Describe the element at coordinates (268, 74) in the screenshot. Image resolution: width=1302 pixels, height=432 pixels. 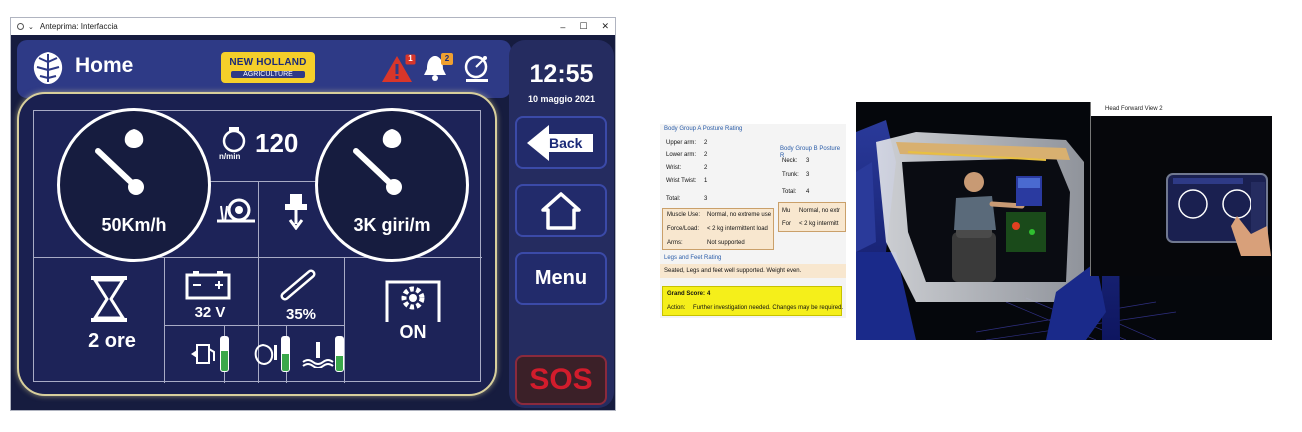
I see `brand-subtitle: AGRICULTURE` at that location.